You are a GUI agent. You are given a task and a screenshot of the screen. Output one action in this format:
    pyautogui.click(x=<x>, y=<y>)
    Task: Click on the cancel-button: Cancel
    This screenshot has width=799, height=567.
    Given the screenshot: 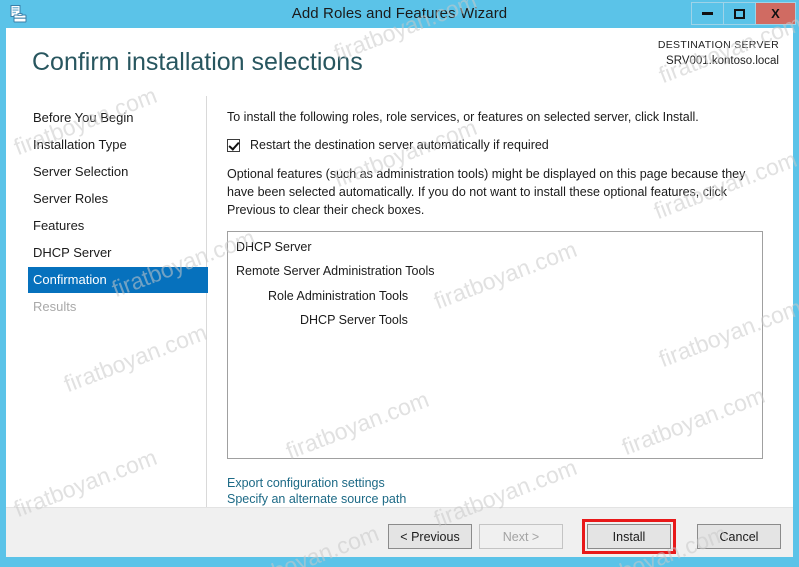 What is the action you would take?
    pyautogui.click(x=739, y=536)
    